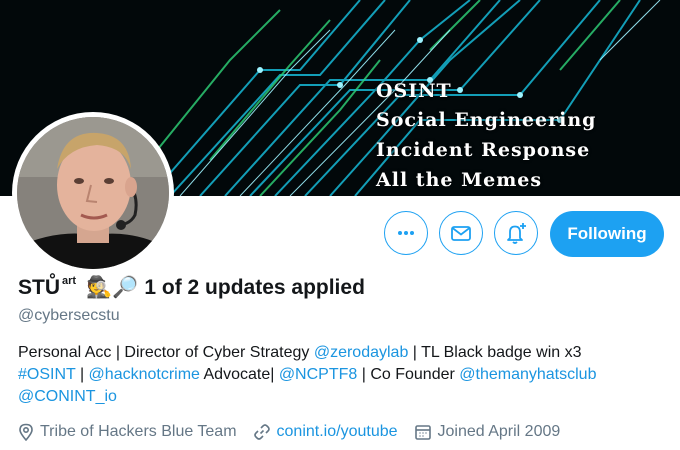 The height and width of the screenshot is (450, 680). I want to click on website: conint.io/youtube, so click(325, 432).